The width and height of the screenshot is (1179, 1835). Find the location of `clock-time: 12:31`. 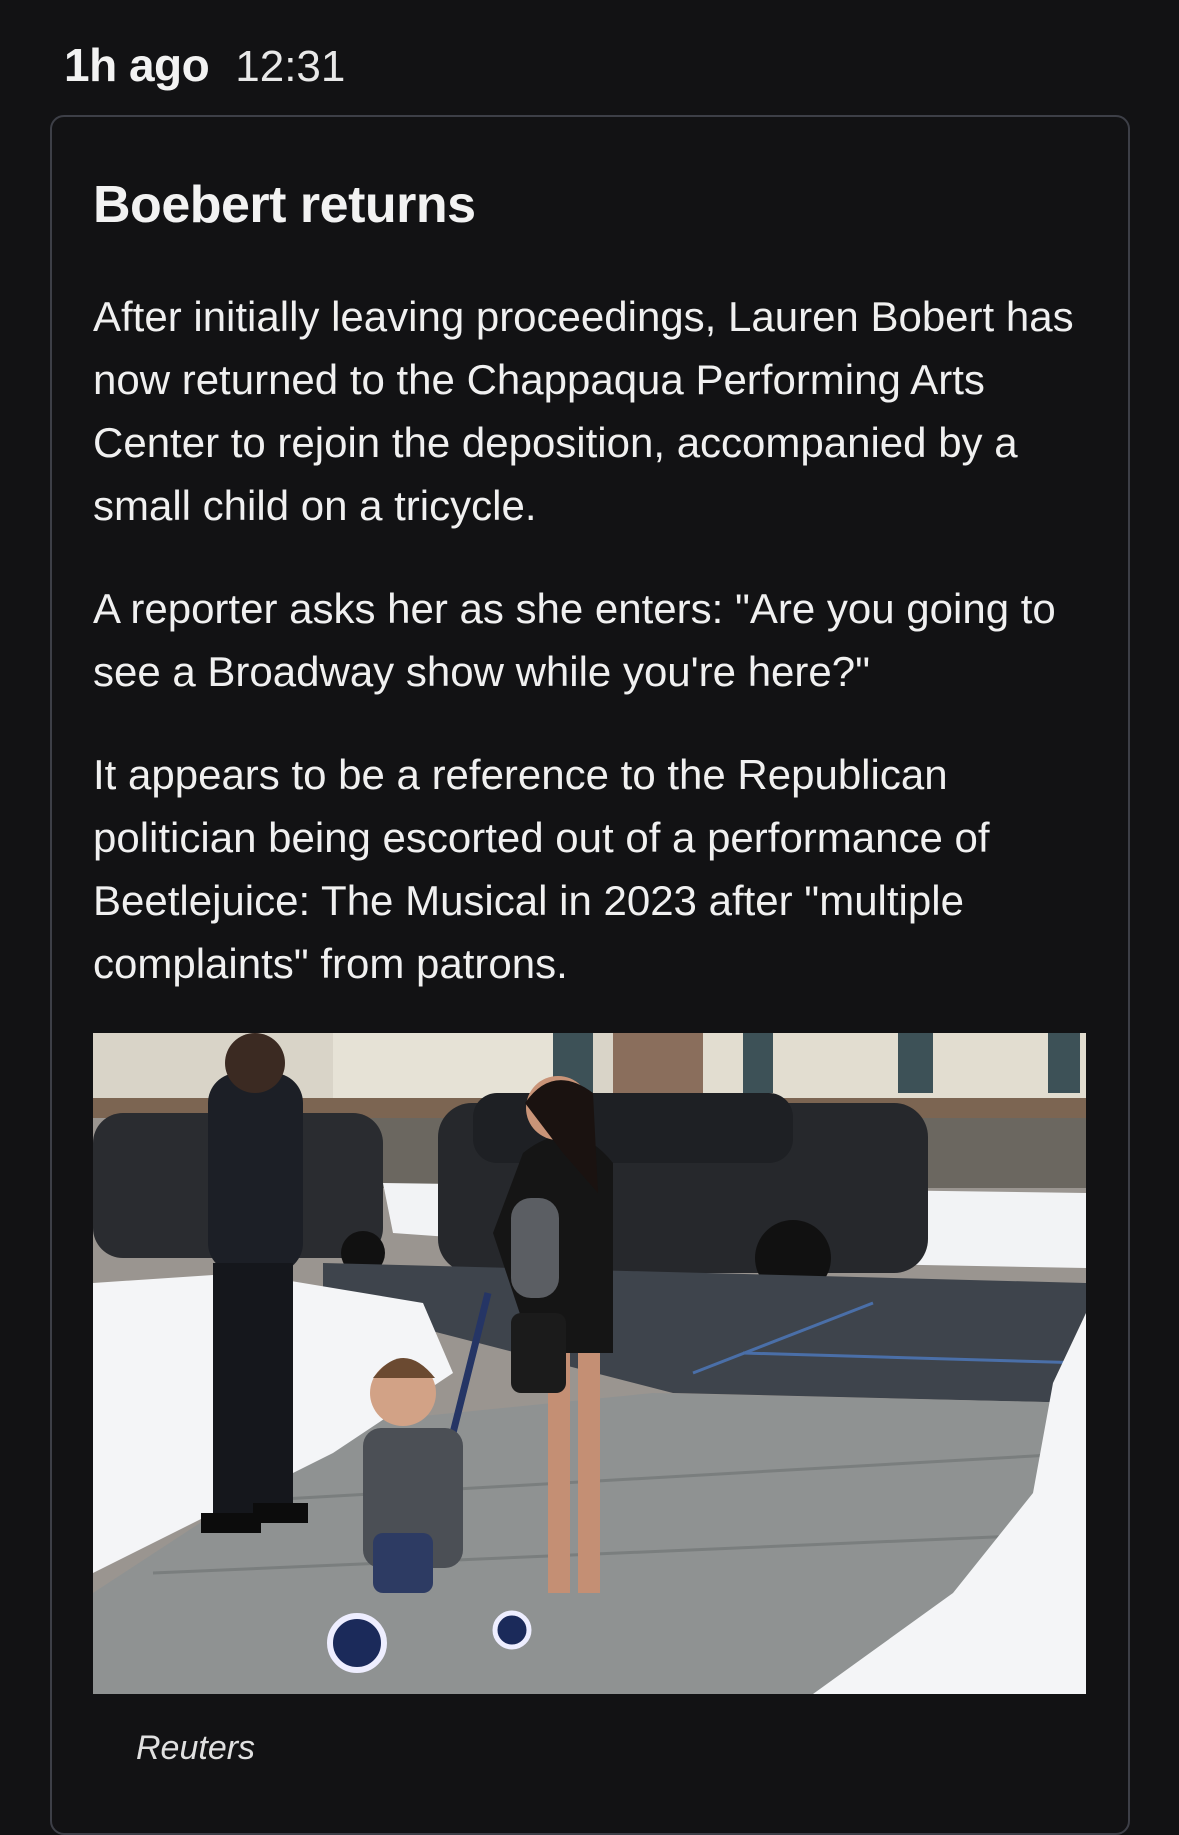

clock-time: 12:31 is located at coordinates (290, 66).